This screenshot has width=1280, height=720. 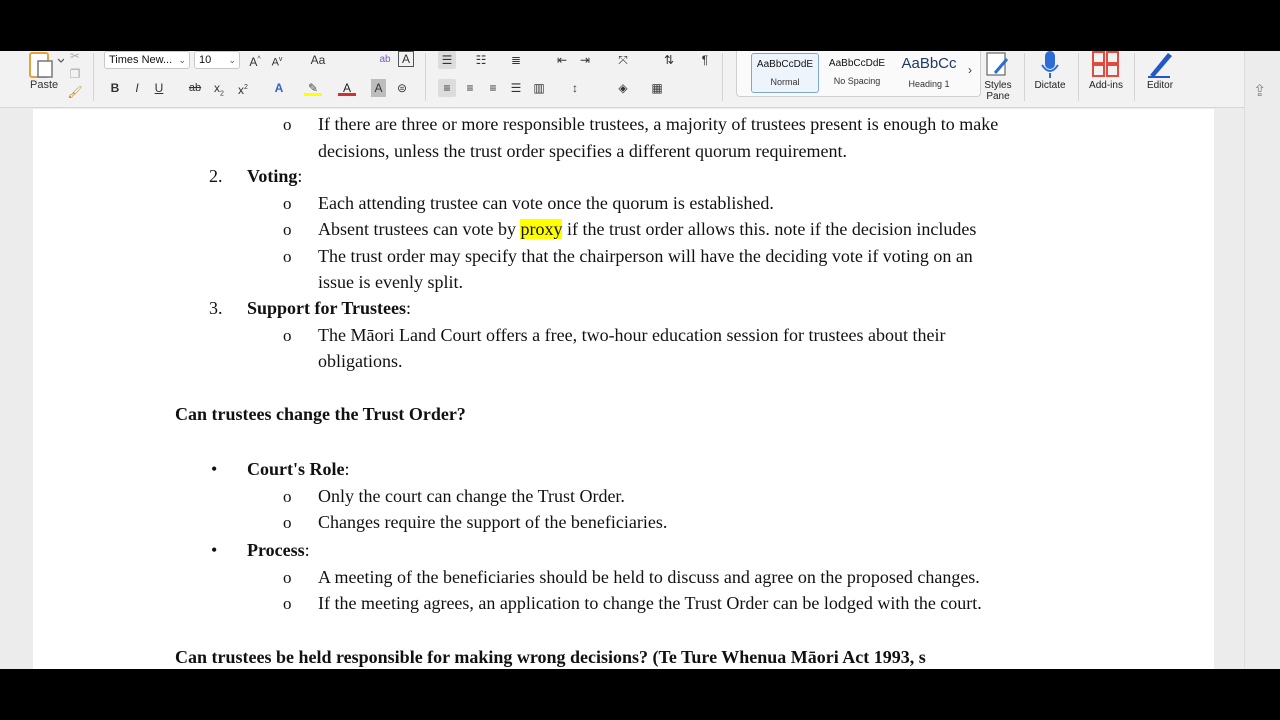 I want to click on style-name: Normal, so click(x=785, y=82).